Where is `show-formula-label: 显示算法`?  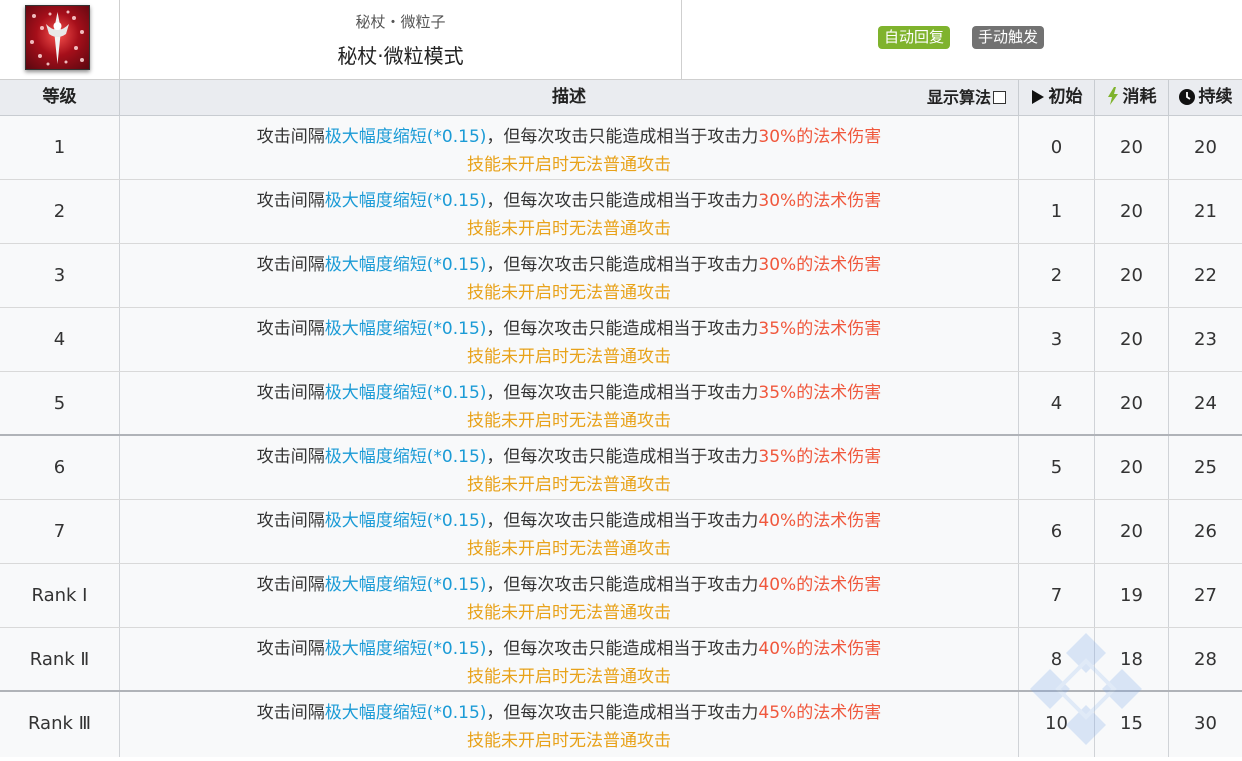
show-formula-label: 显示算法 is located at coordinates (958, 97).